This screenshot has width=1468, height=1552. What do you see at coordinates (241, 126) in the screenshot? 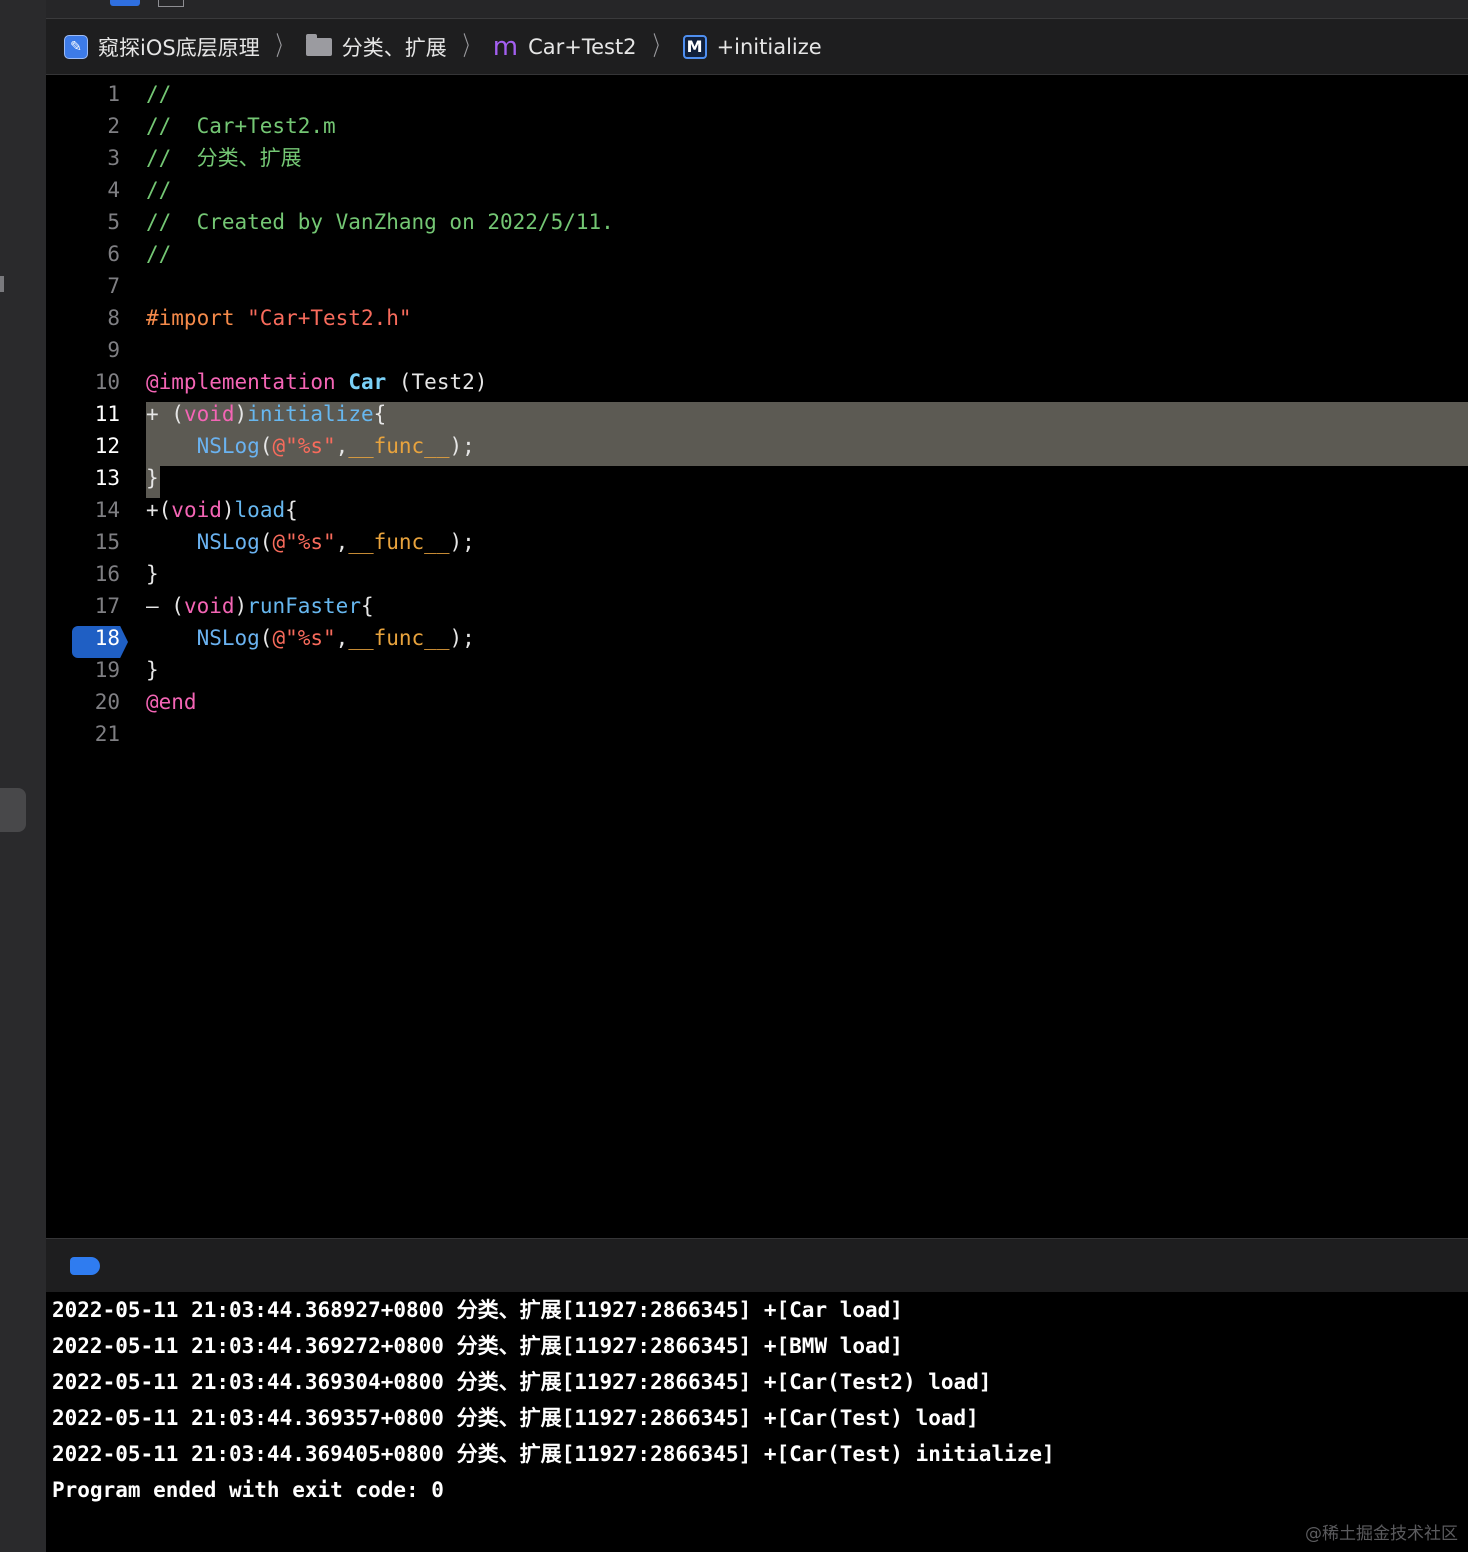
I see `code-token: // Car+Test2.m` at bounding box center [241, 126].